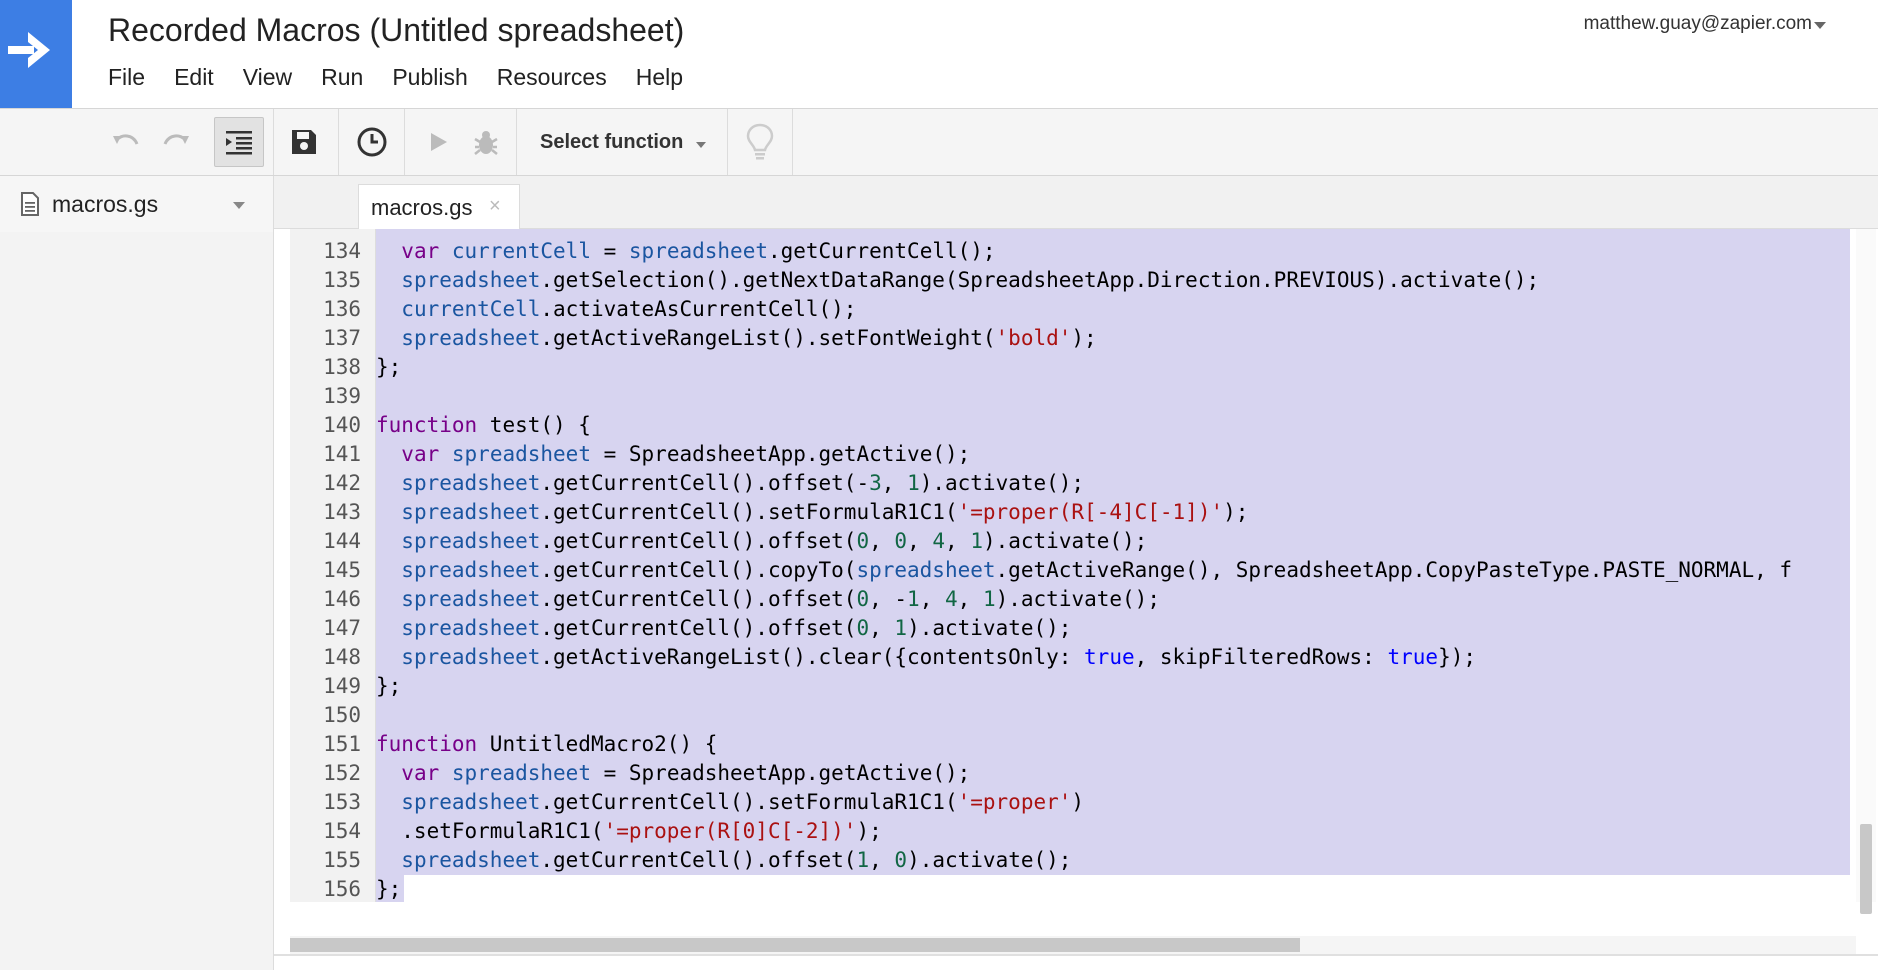 This screenshot has width=1878, height=970. Describe the element at coordinates (342, 512) in the screenshot. I see `line-number: 143` at that location.